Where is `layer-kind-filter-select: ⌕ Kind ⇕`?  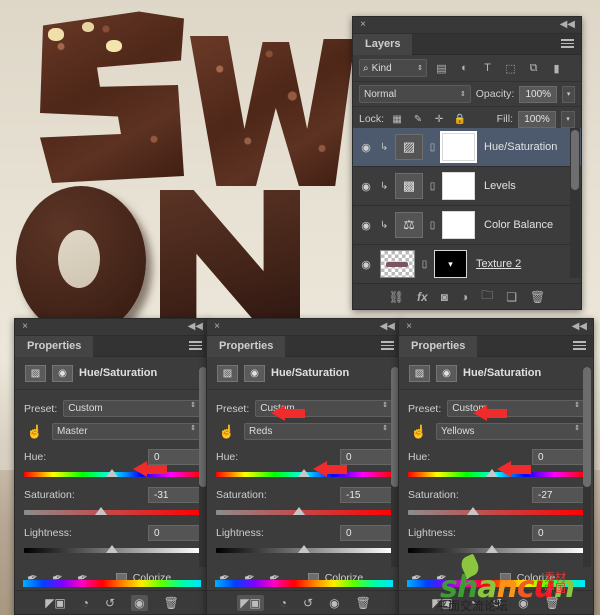 layer-kind-filter-select: ⌕ Kind ⇕ is located at coordinates (393, 68).